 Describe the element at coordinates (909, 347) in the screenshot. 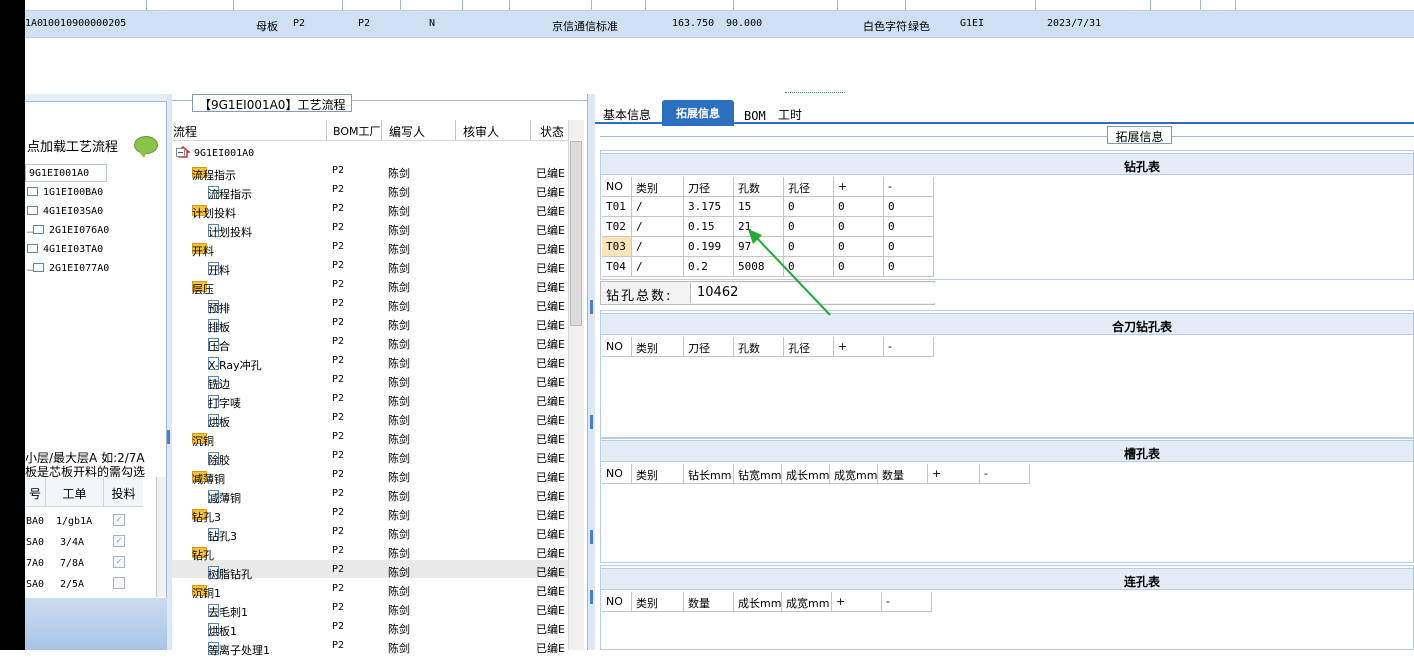

I see `combined-header-cell: -` at that location.